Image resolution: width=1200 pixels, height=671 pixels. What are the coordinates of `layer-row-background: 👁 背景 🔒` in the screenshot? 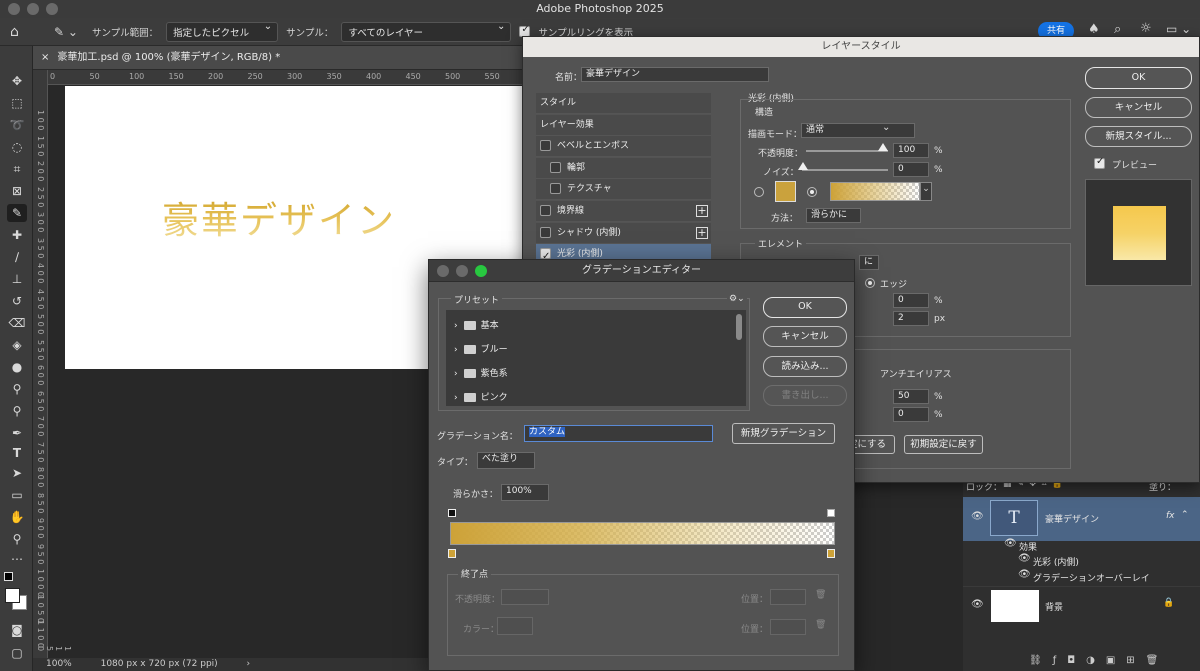 It's located at (1081, 605).